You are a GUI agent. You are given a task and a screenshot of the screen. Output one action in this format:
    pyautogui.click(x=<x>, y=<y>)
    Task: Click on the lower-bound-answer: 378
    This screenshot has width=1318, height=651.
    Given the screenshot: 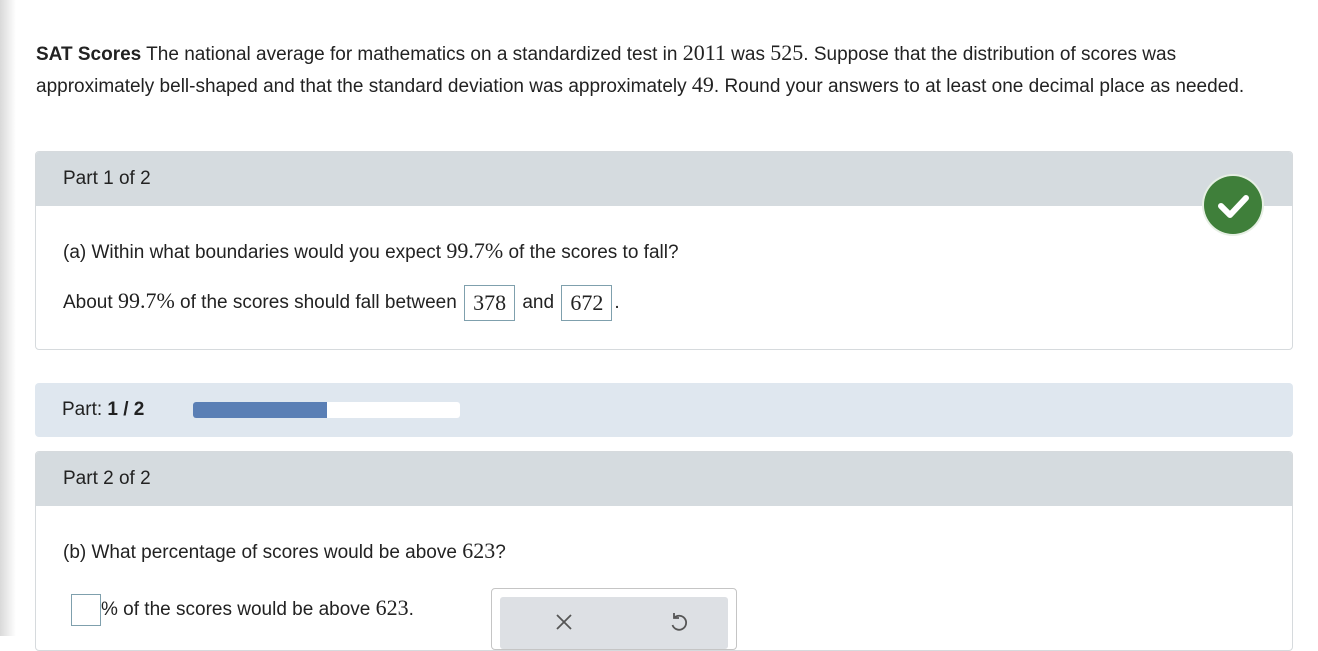 What is the action you would take?
    pyautogui.click(x=490, y=303)
    